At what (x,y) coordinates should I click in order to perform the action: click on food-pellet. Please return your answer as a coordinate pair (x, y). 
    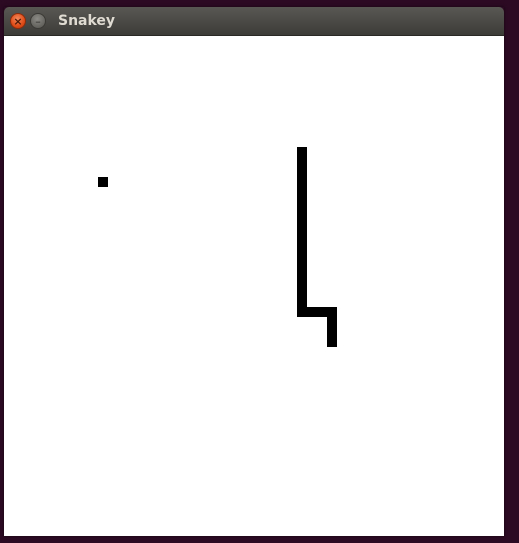
    Looking at the image, I should click on (103, 182).